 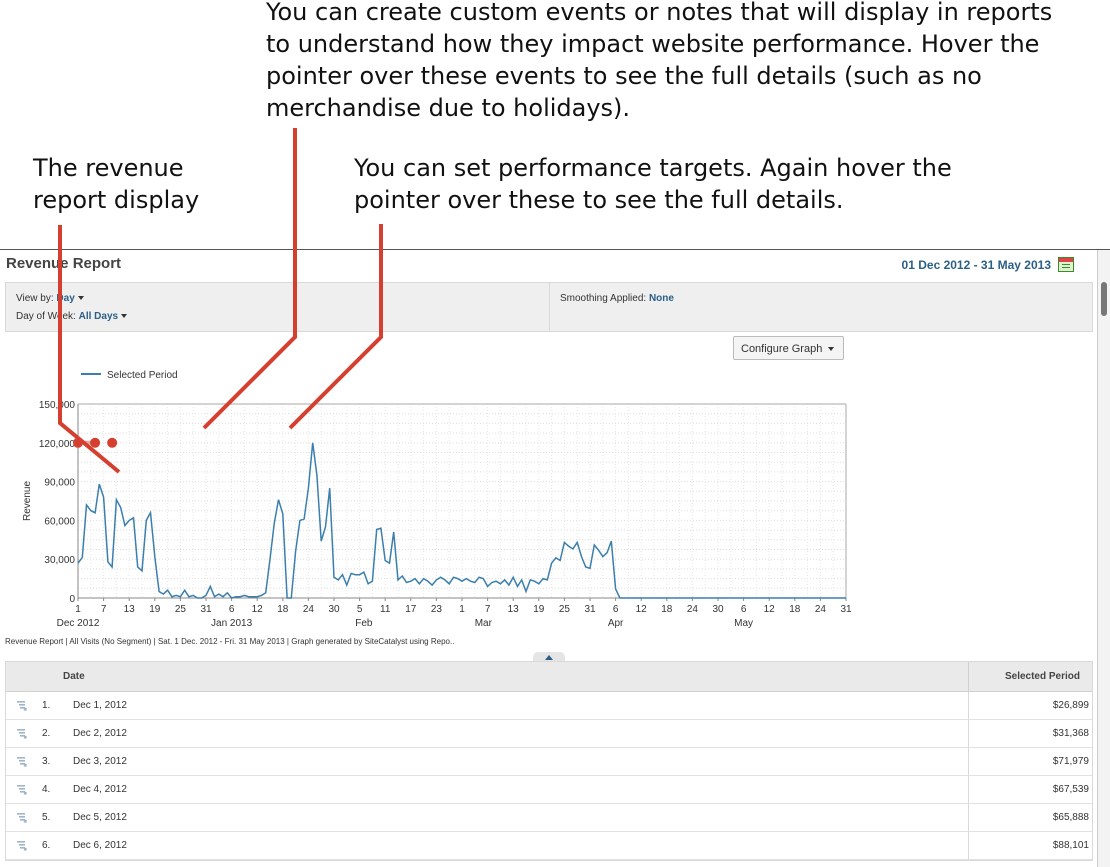 I want to click on row-value: $88,101, so click(x=1030, y=845).